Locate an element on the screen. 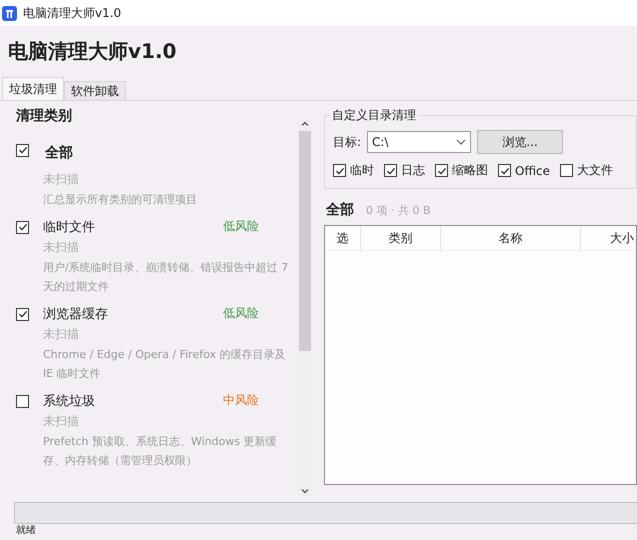 The width and height of the screenshot is (637, 540). option-label: 临时 is located at coordinates (362, 170).